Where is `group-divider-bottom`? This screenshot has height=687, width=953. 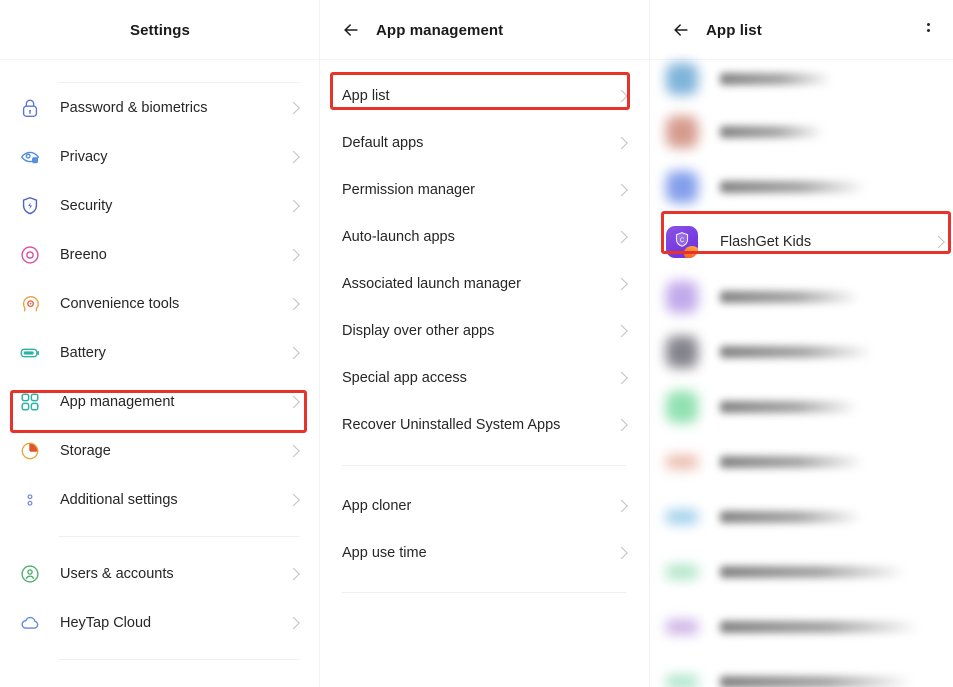
group-divider-bottom is located at coordinates (179, 659).